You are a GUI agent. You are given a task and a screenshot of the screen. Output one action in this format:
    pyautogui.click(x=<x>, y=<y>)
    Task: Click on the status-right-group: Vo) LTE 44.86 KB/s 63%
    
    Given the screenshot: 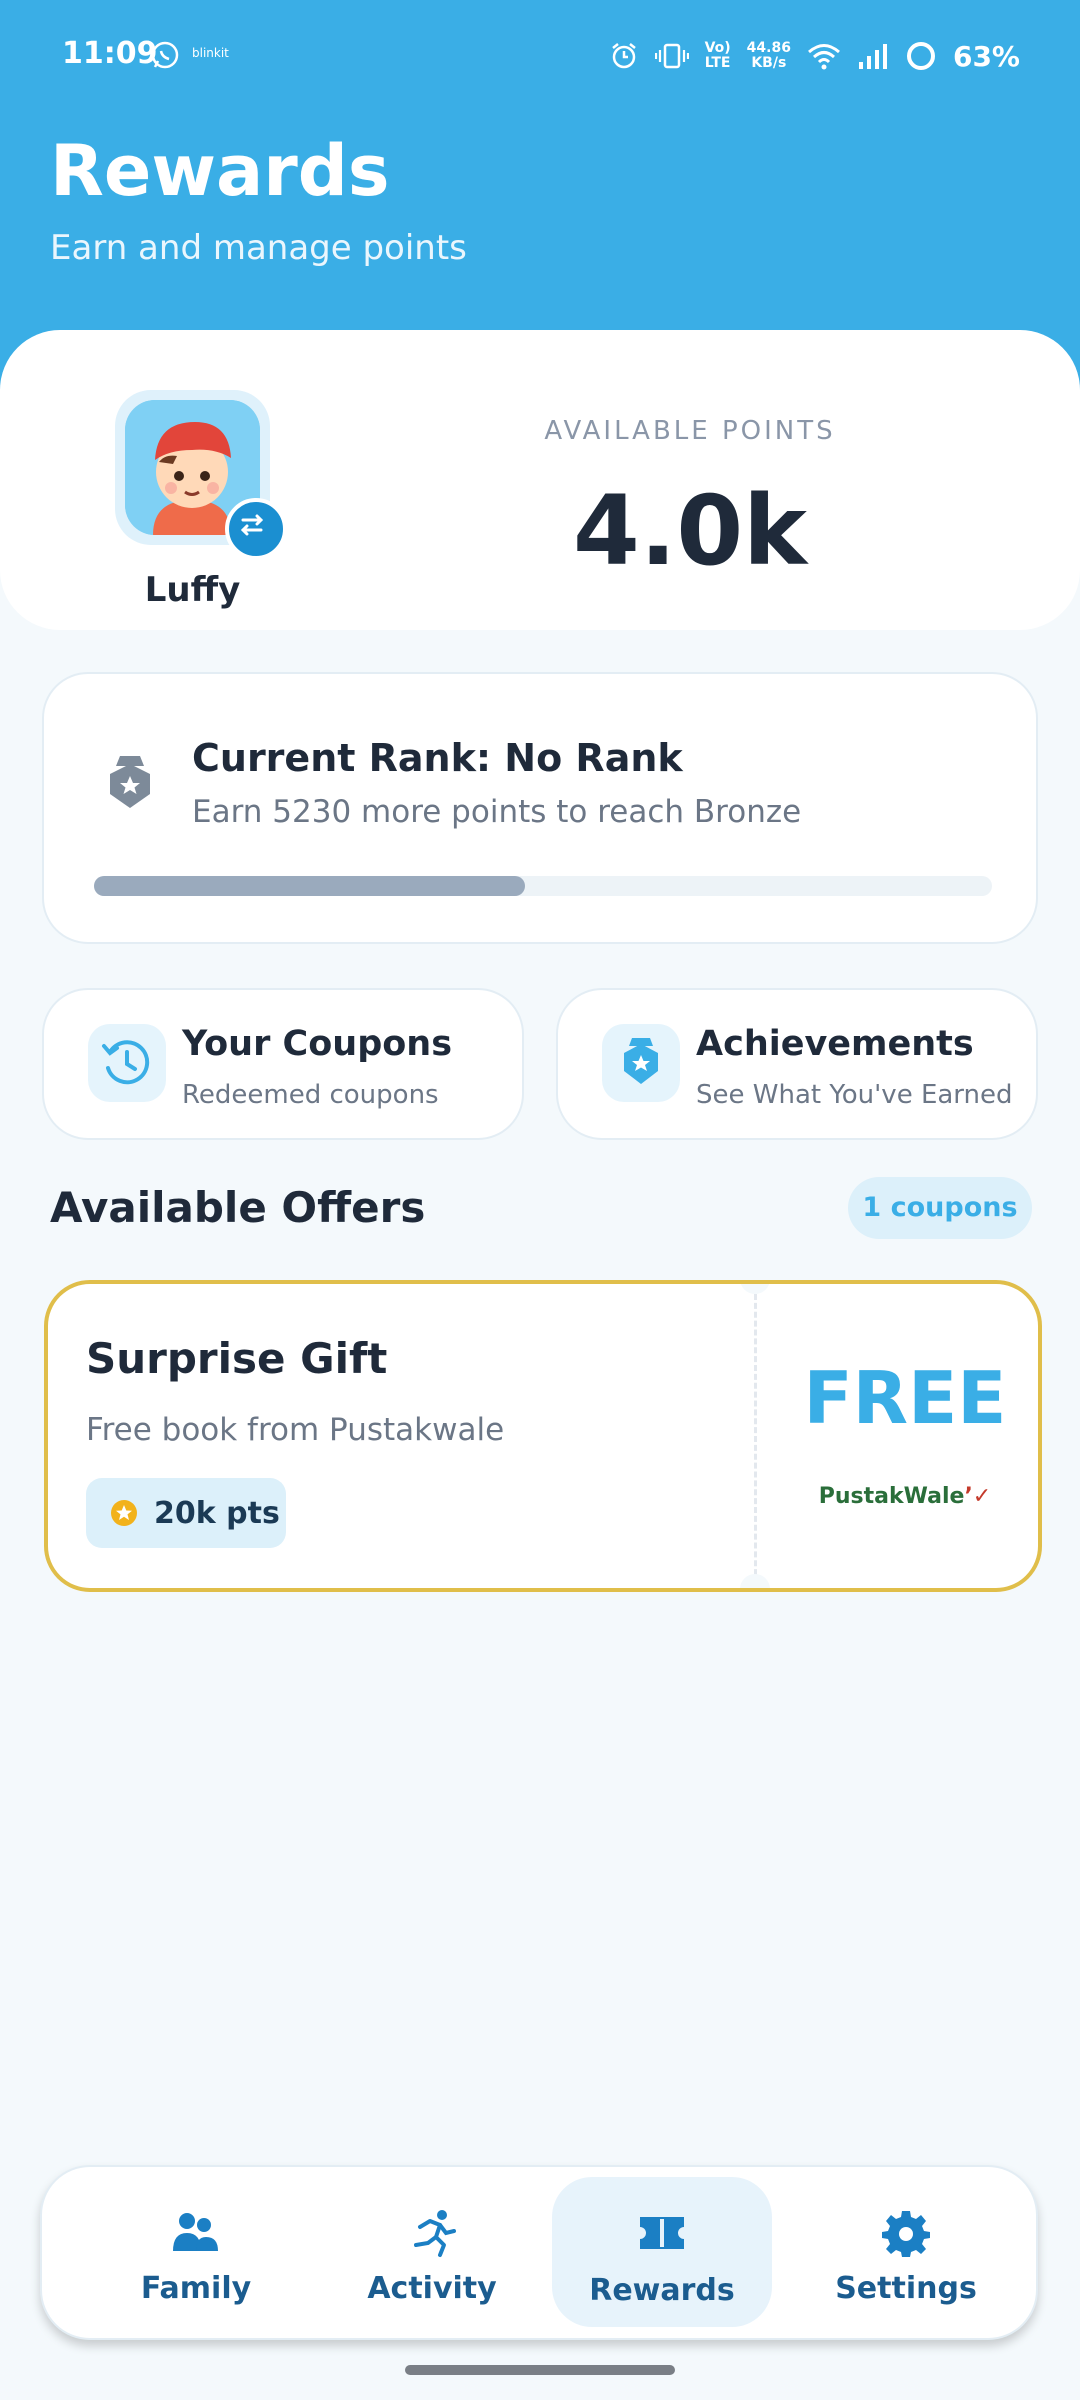 What is the action you would take?
    pyautogui.click(x=814, y=56)
    